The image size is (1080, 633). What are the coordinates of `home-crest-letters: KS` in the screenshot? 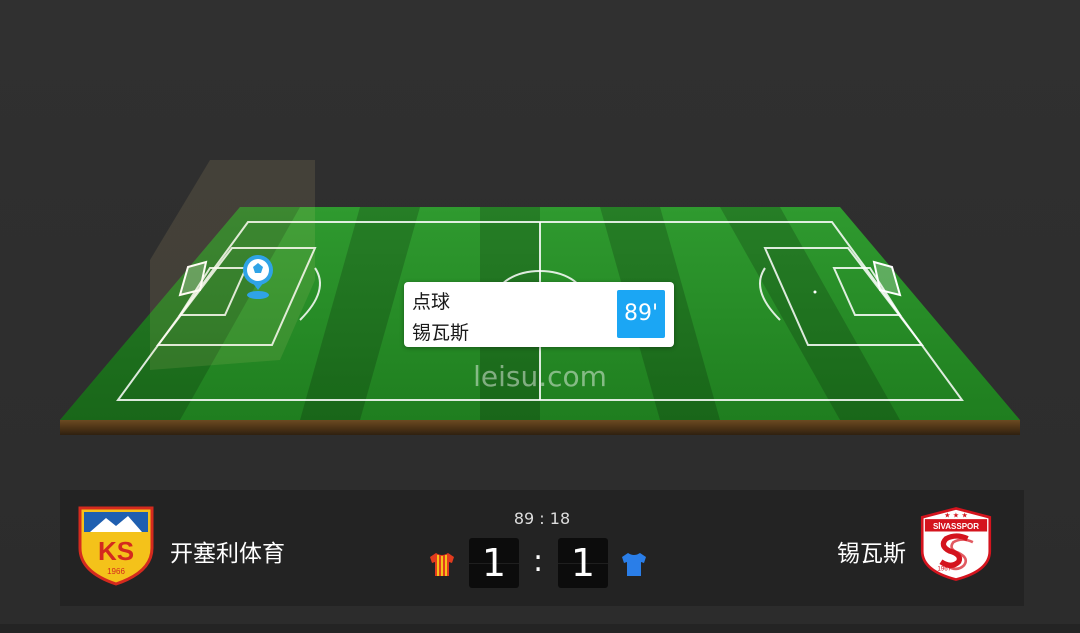 It's located at (116, 551).